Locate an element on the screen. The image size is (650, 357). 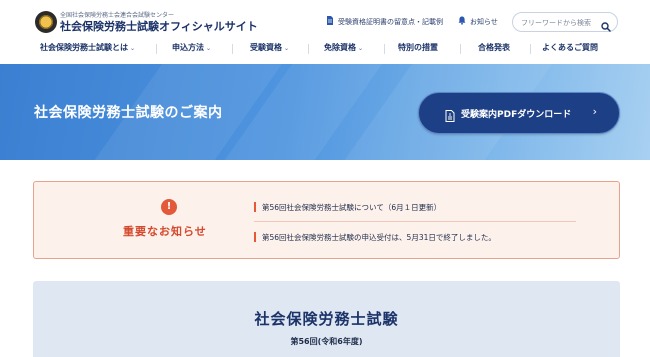
hero-title: 社会保険労務士試験のご案内 is located at coordinates (128, 113).